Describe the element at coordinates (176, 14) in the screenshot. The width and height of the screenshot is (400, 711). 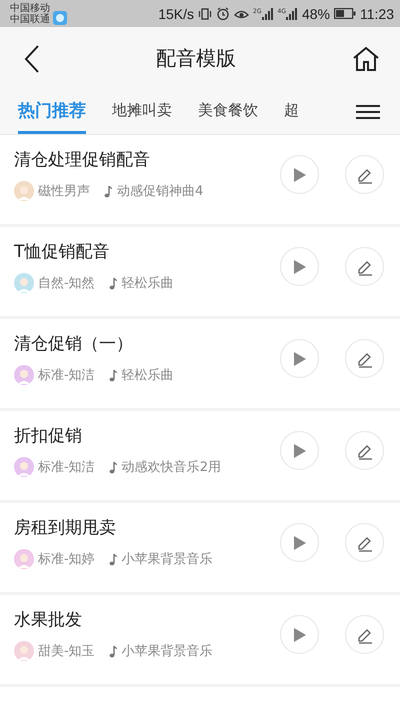
I see `network-speed: 15K/s` at that location.